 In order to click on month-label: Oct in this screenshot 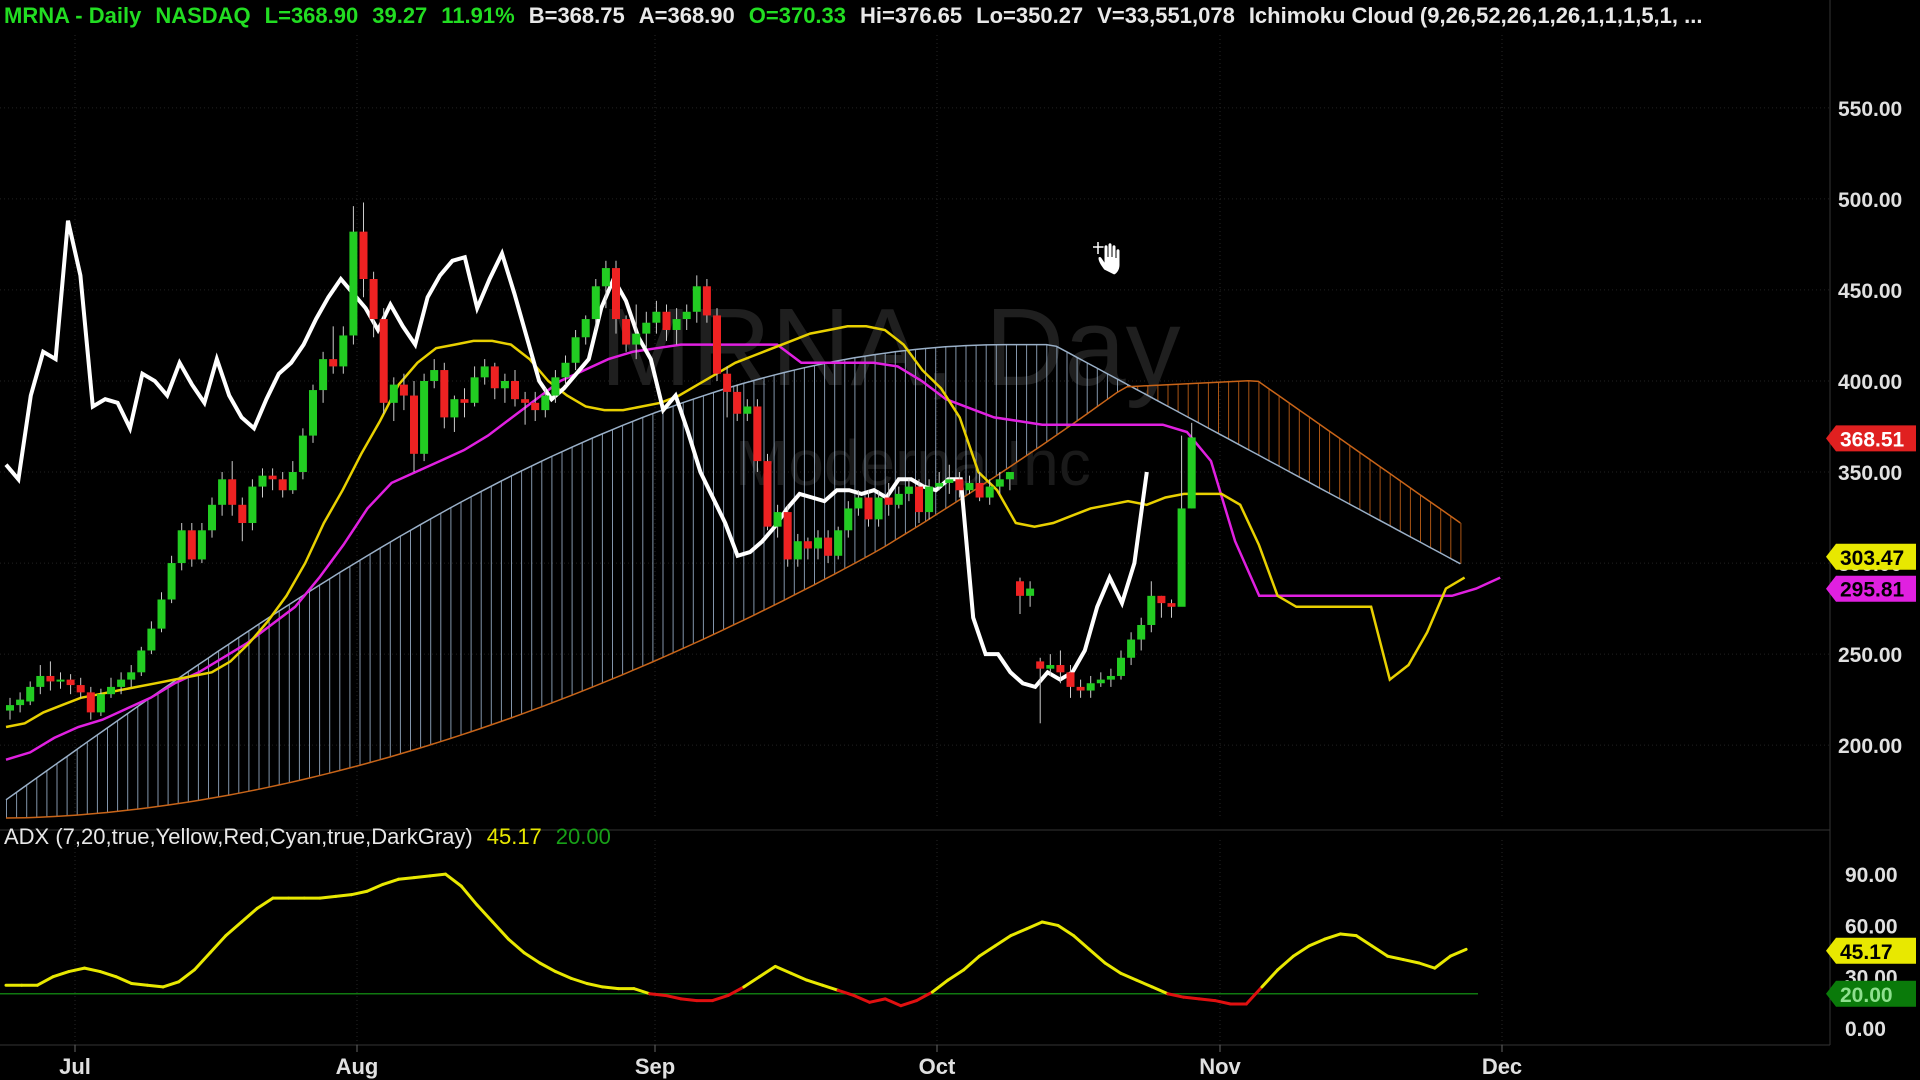, I will do `click(937, 1066)`.